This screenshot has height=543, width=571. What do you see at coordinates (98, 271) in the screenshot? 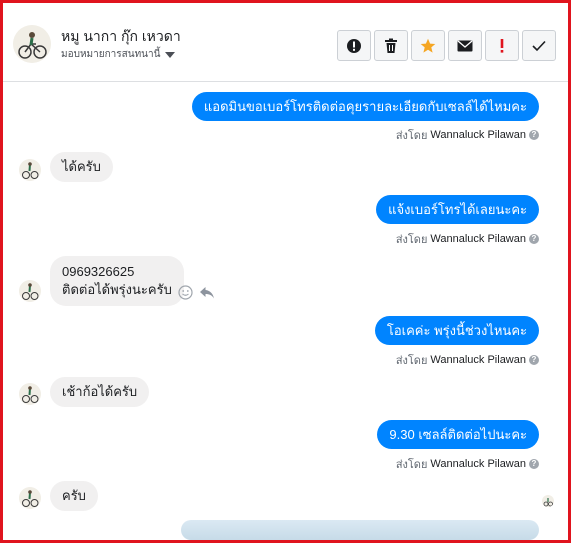
I see `message-line: 0969326625` at bounding box center [98, 271].